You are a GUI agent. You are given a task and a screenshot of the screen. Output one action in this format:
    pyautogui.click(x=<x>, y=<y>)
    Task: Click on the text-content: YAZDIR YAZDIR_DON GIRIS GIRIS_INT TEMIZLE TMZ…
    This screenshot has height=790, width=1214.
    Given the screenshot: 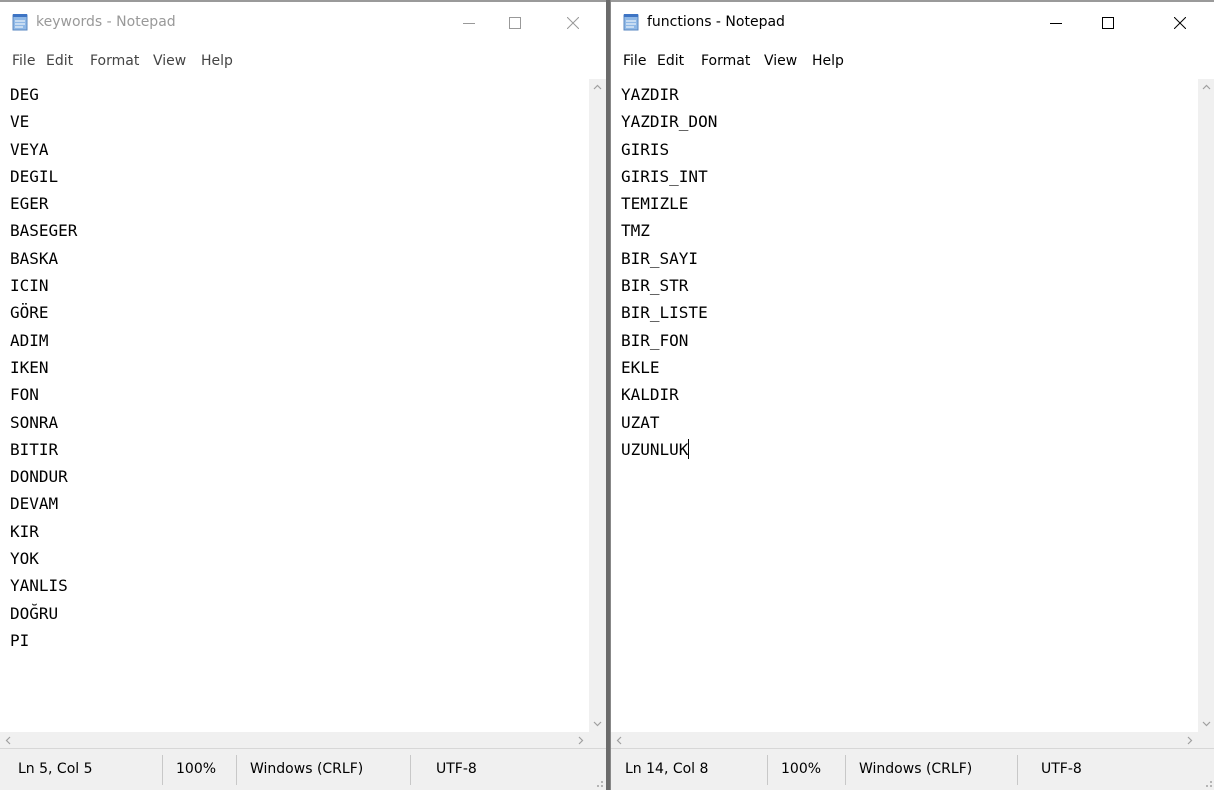 What is the action you would take?
    pyautogui.click(x=669, y=272)
    